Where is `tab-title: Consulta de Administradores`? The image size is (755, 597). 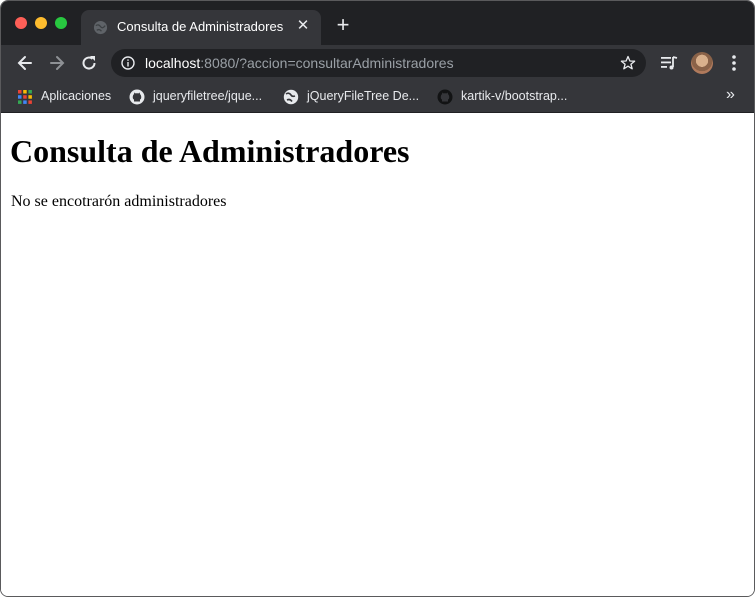
tab-title: Consulta de Administradores is located at coordinates (200, 26).